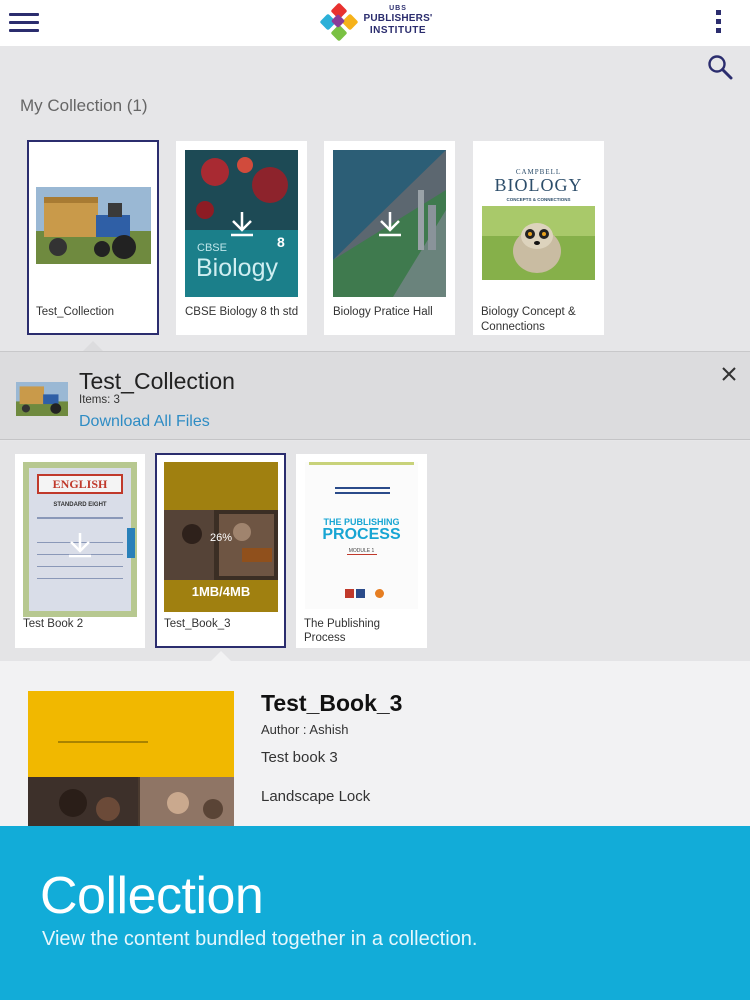 Image resolution: width=750 pixels, height=1000 pixels. I want to click on selection-pointer, so click(93, 346).